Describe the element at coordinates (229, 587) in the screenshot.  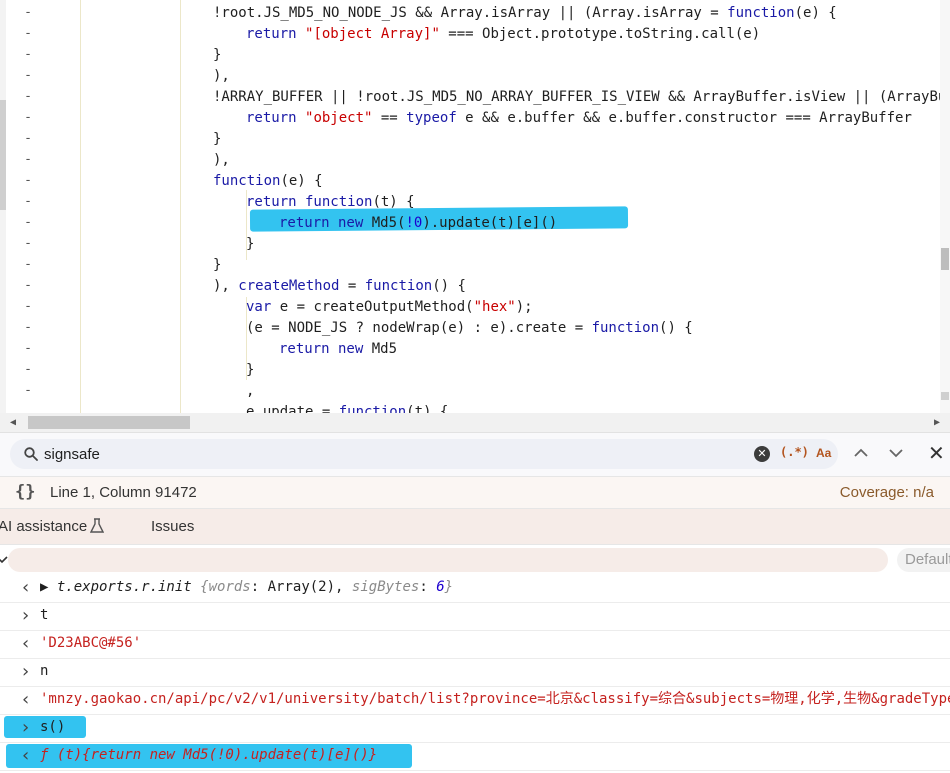
I see `console-token: words` at that location.